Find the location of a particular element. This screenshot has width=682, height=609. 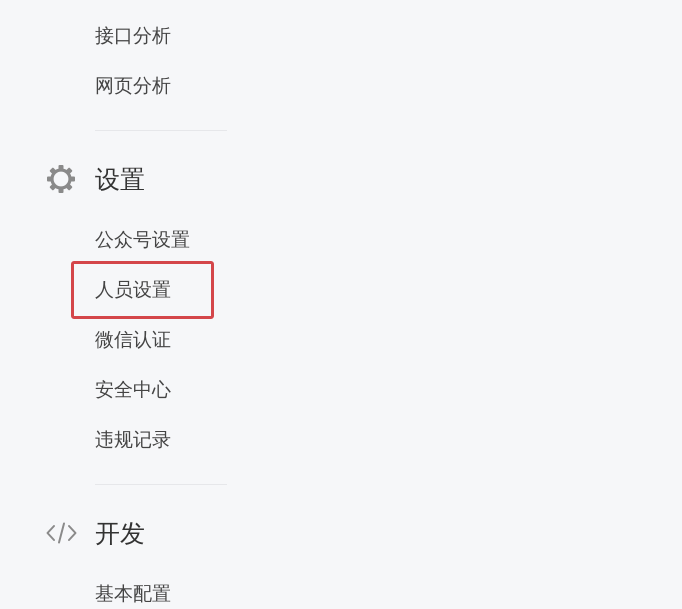

gear-icon is located at coordinates (61, 179).